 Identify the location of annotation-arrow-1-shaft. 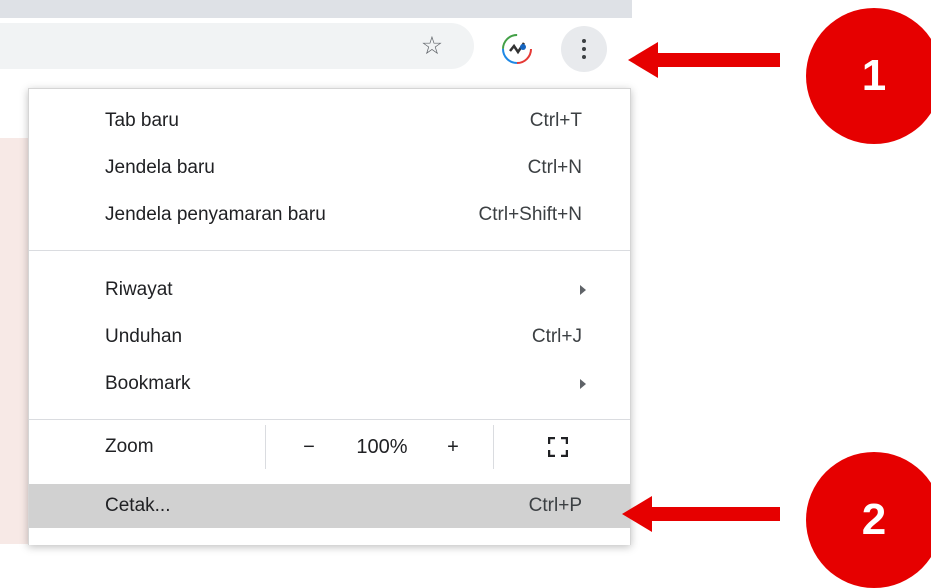
(717, 60).